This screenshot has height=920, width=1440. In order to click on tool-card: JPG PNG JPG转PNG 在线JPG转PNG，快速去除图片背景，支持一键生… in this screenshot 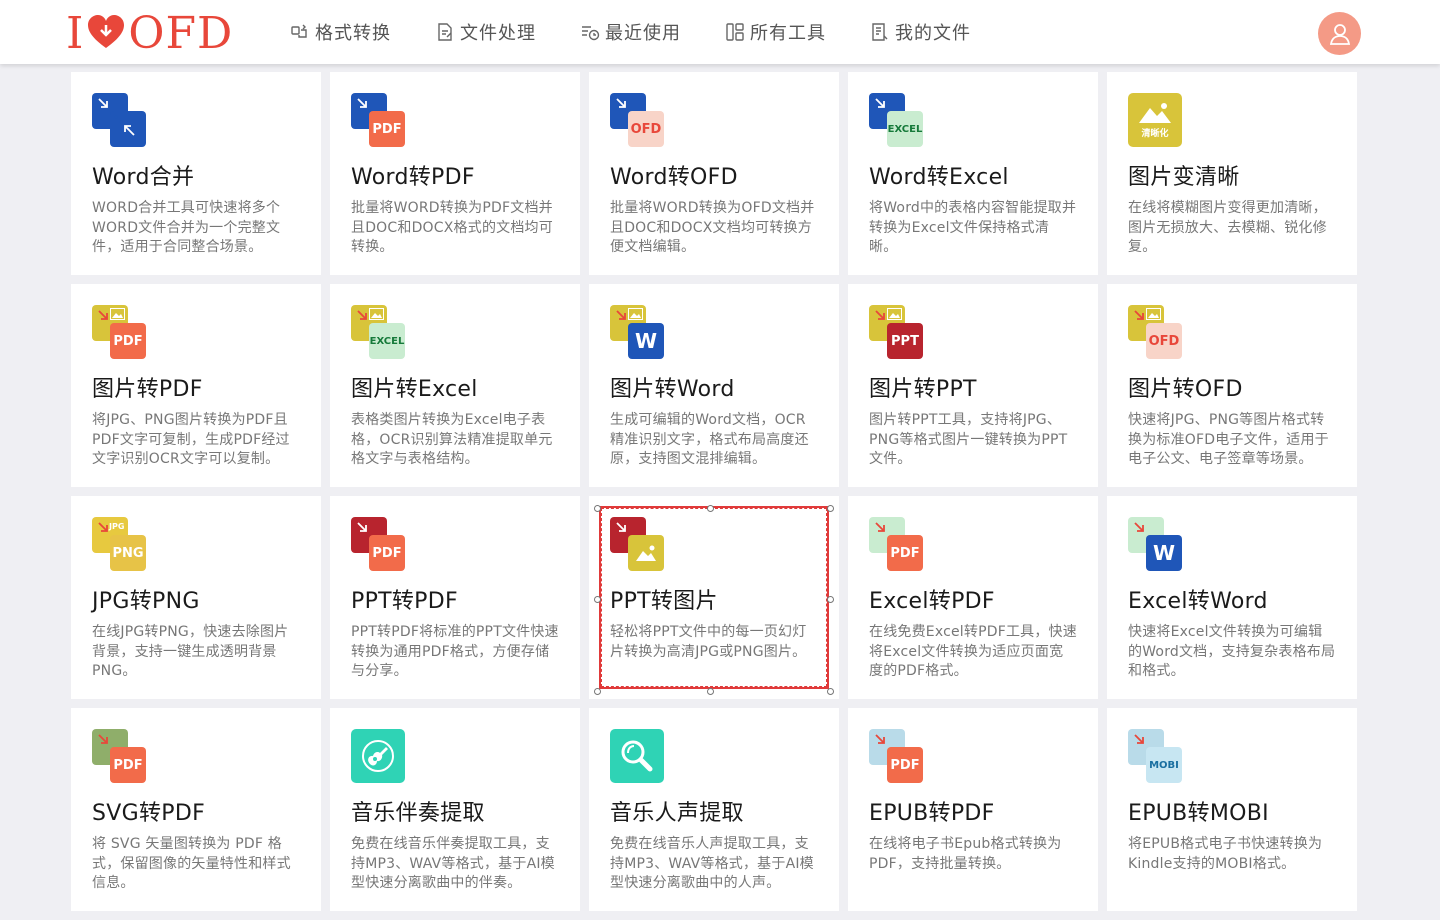, I will do `click(196, 597)`.